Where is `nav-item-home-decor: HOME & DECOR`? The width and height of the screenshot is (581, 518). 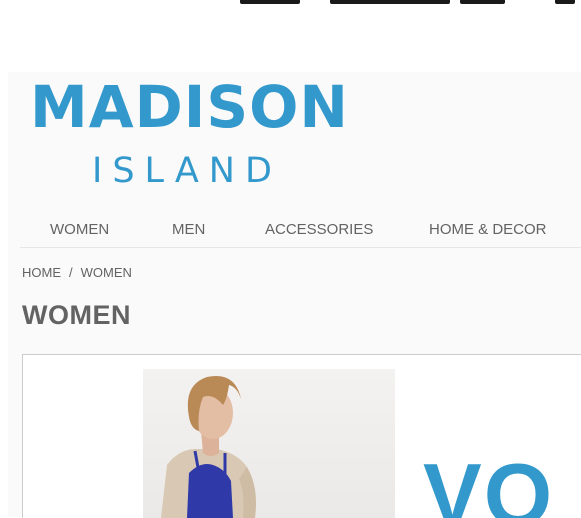
nav-item-home-decor: HOME & DECOR is located at coordinates (488, 229).